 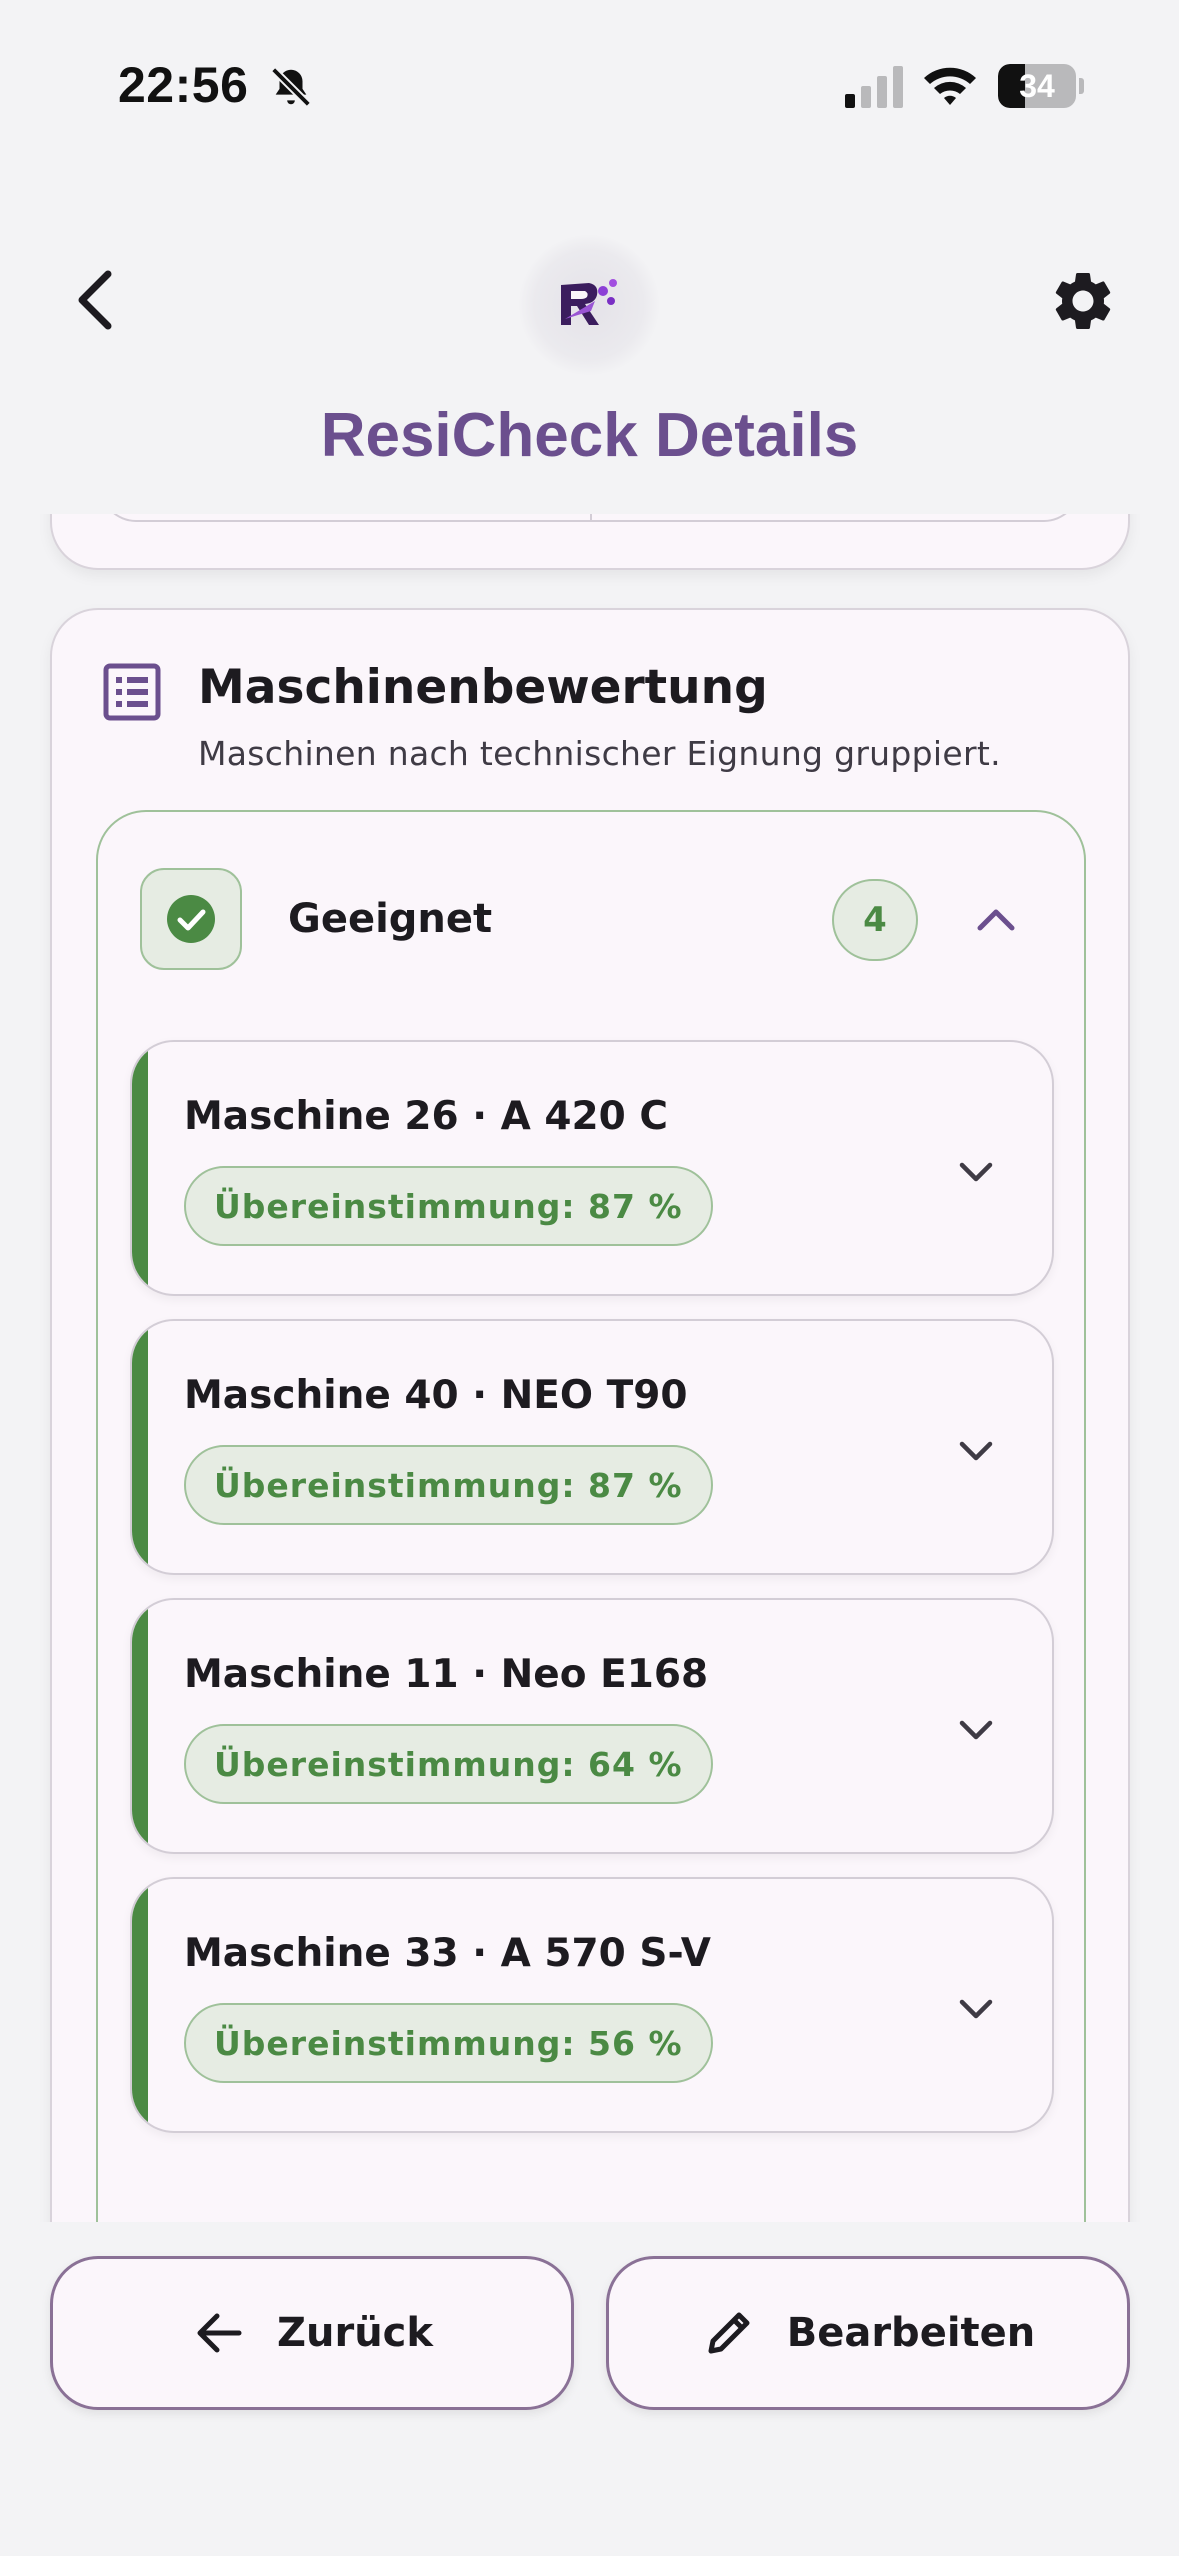 What do you see at coordinates (291, 87) in the screenshot?
I see `bell-slash-icon` at bounding box center [291, 87].